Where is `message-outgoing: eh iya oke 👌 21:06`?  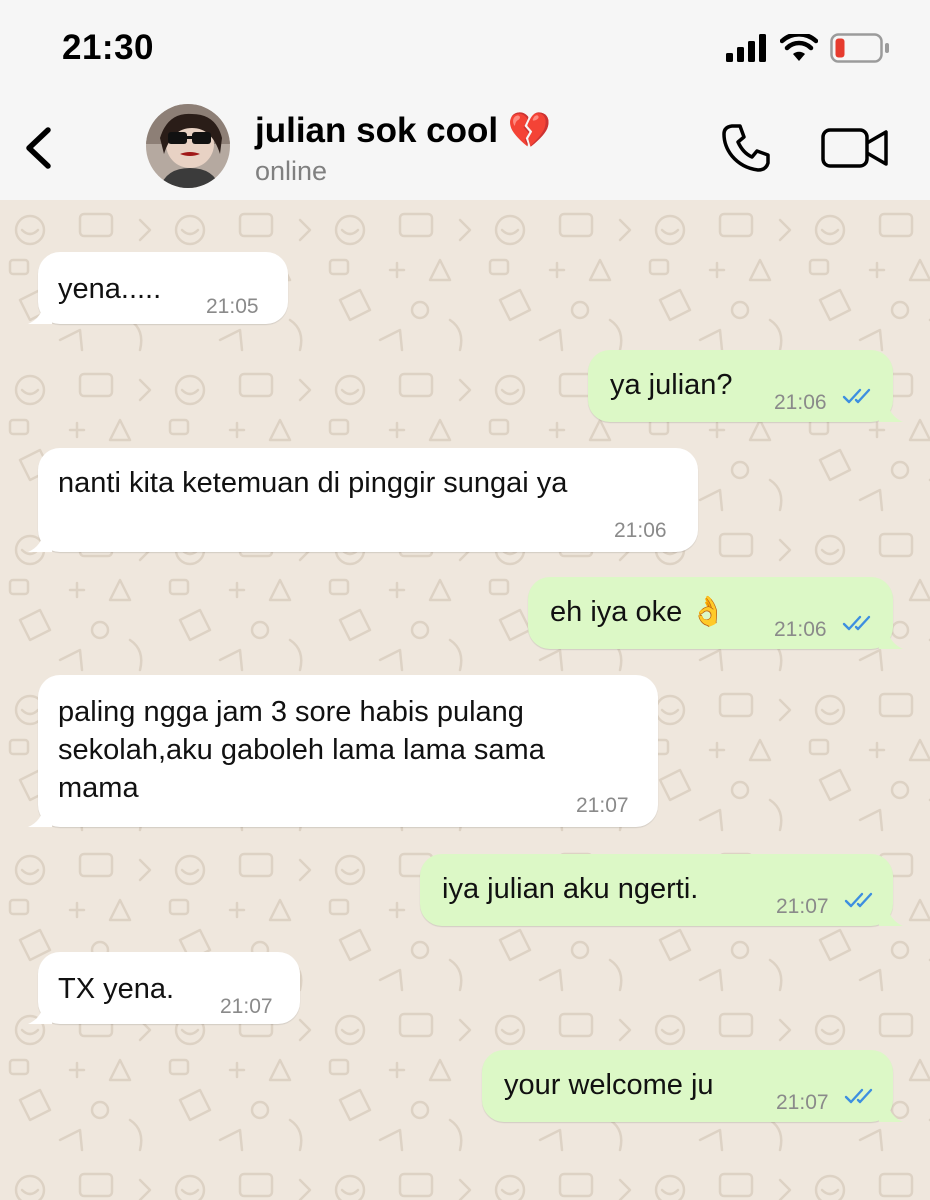 message-outgoing: eh iya oke 👌 21:06 is located at coordinates (715, 613).